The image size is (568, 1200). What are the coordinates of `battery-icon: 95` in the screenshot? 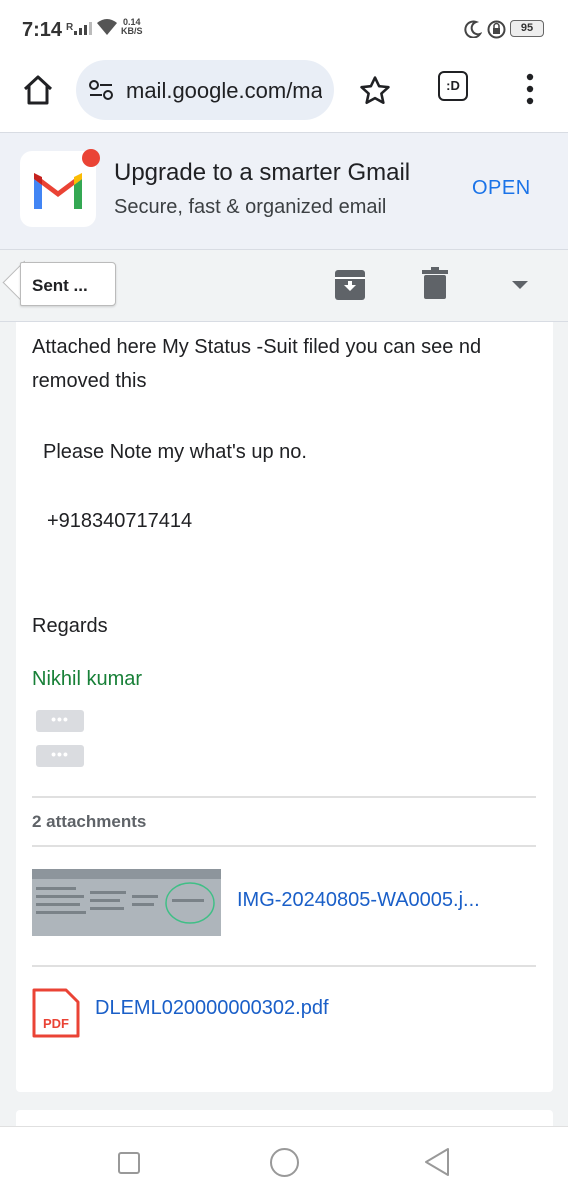 It's located at (527, 28).